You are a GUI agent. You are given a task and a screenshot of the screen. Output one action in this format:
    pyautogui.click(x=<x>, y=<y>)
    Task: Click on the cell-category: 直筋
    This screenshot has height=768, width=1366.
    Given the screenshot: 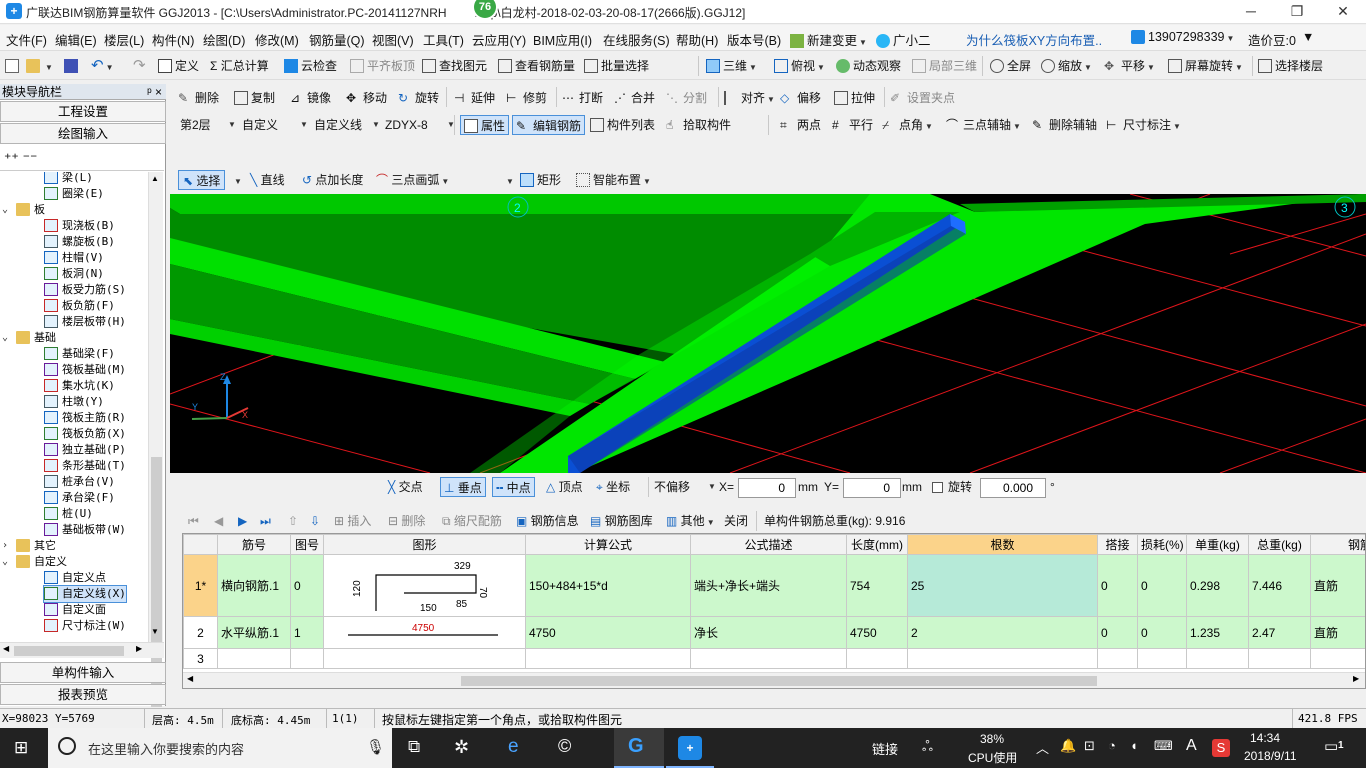 What is the action you would take?
    pyautogui.click(x=1337, y=585)
    